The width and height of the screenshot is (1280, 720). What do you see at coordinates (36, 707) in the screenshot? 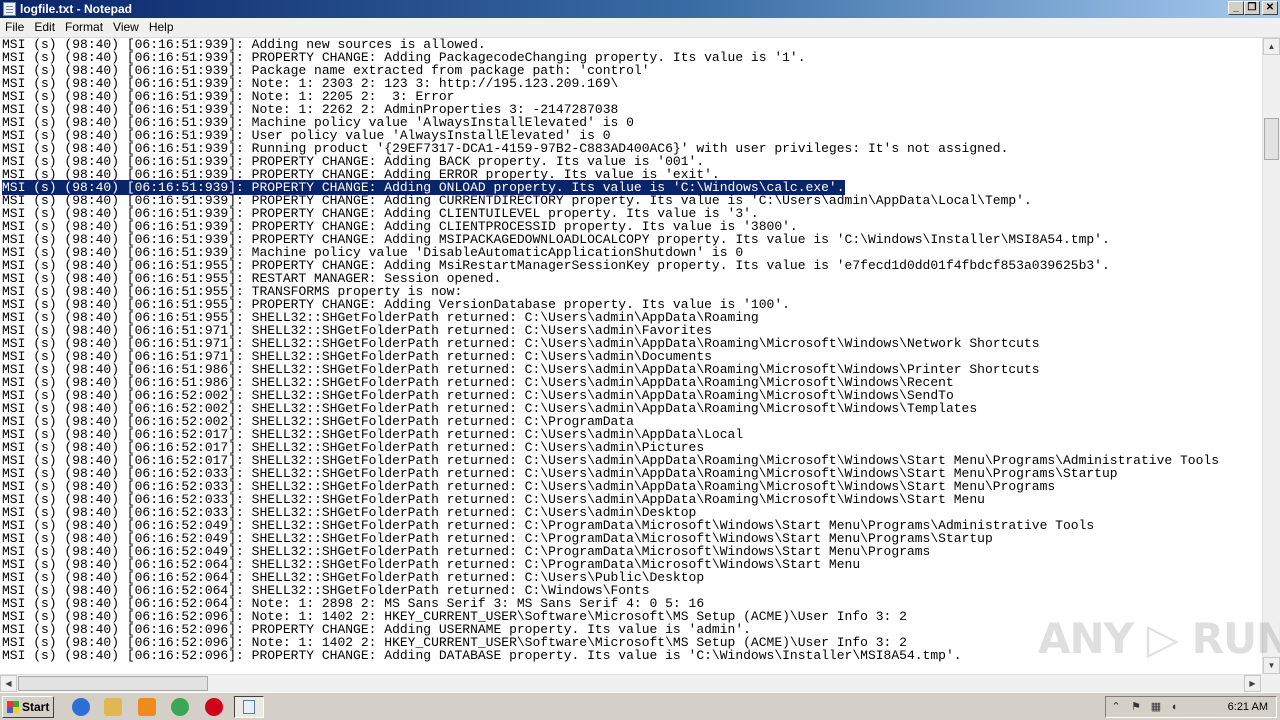
I see `start-label: Start` at bounding box center [36, 707].